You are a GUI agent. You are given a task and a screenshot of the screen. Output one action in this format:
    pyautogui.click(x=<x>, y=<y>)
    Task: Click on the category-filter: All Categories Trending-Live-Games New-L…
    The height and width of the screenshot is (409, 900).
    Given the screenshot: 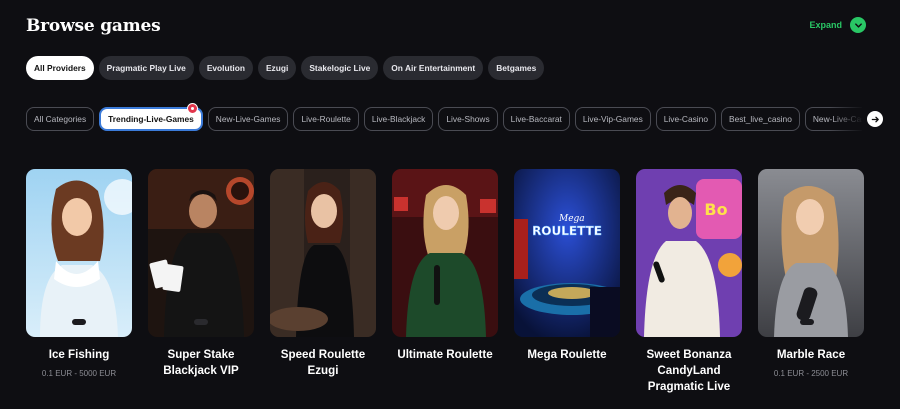 What is the action you would take?
    pyautogui.click(x=444, y=120)
    